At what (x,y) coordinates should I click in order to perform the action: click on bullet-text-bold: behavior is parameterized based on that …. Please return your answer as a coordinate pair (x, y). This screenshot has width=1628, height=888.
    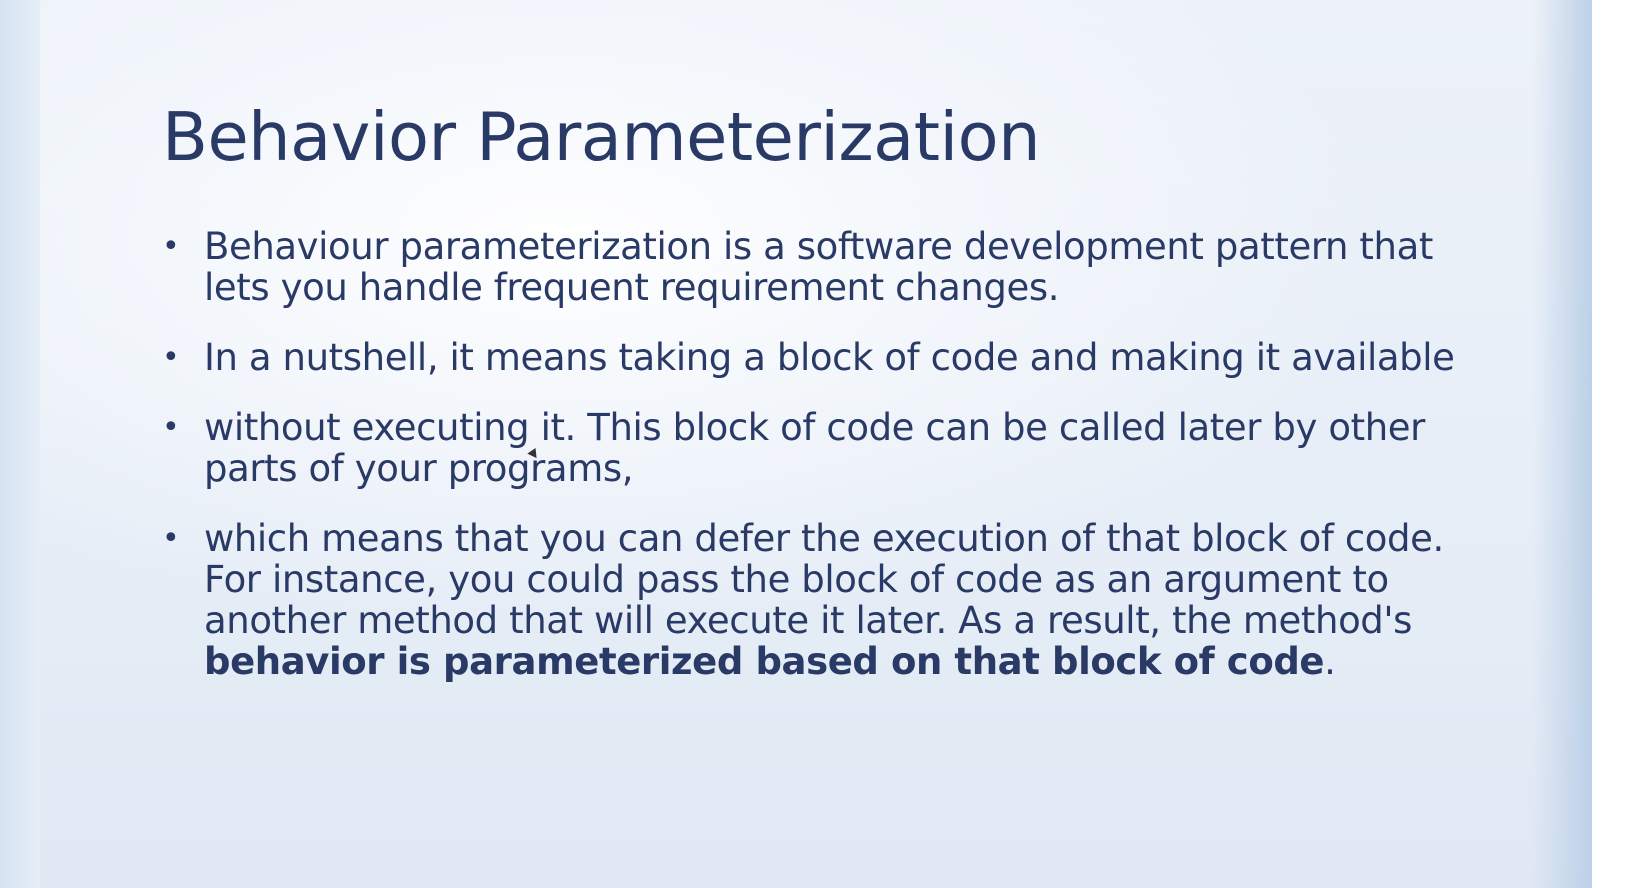
    Looking at the image, I should click on (764, 661).